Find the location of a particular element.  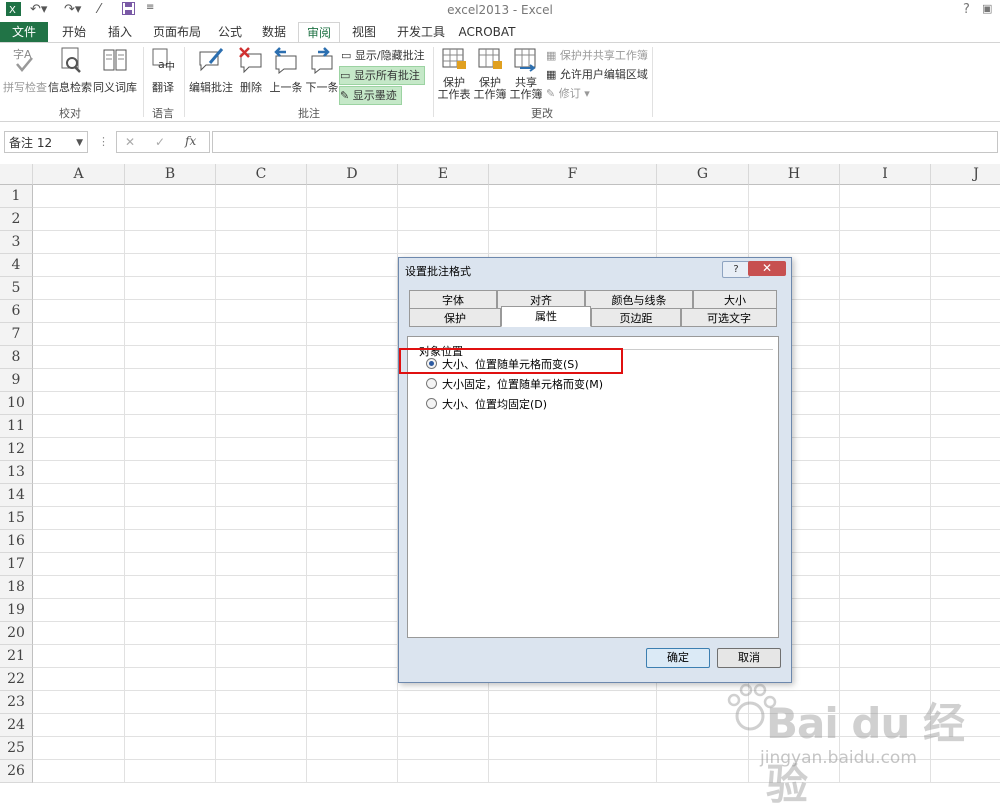

formula-buttons: ✕ ✓ fx is located at coordinates (163, 142).